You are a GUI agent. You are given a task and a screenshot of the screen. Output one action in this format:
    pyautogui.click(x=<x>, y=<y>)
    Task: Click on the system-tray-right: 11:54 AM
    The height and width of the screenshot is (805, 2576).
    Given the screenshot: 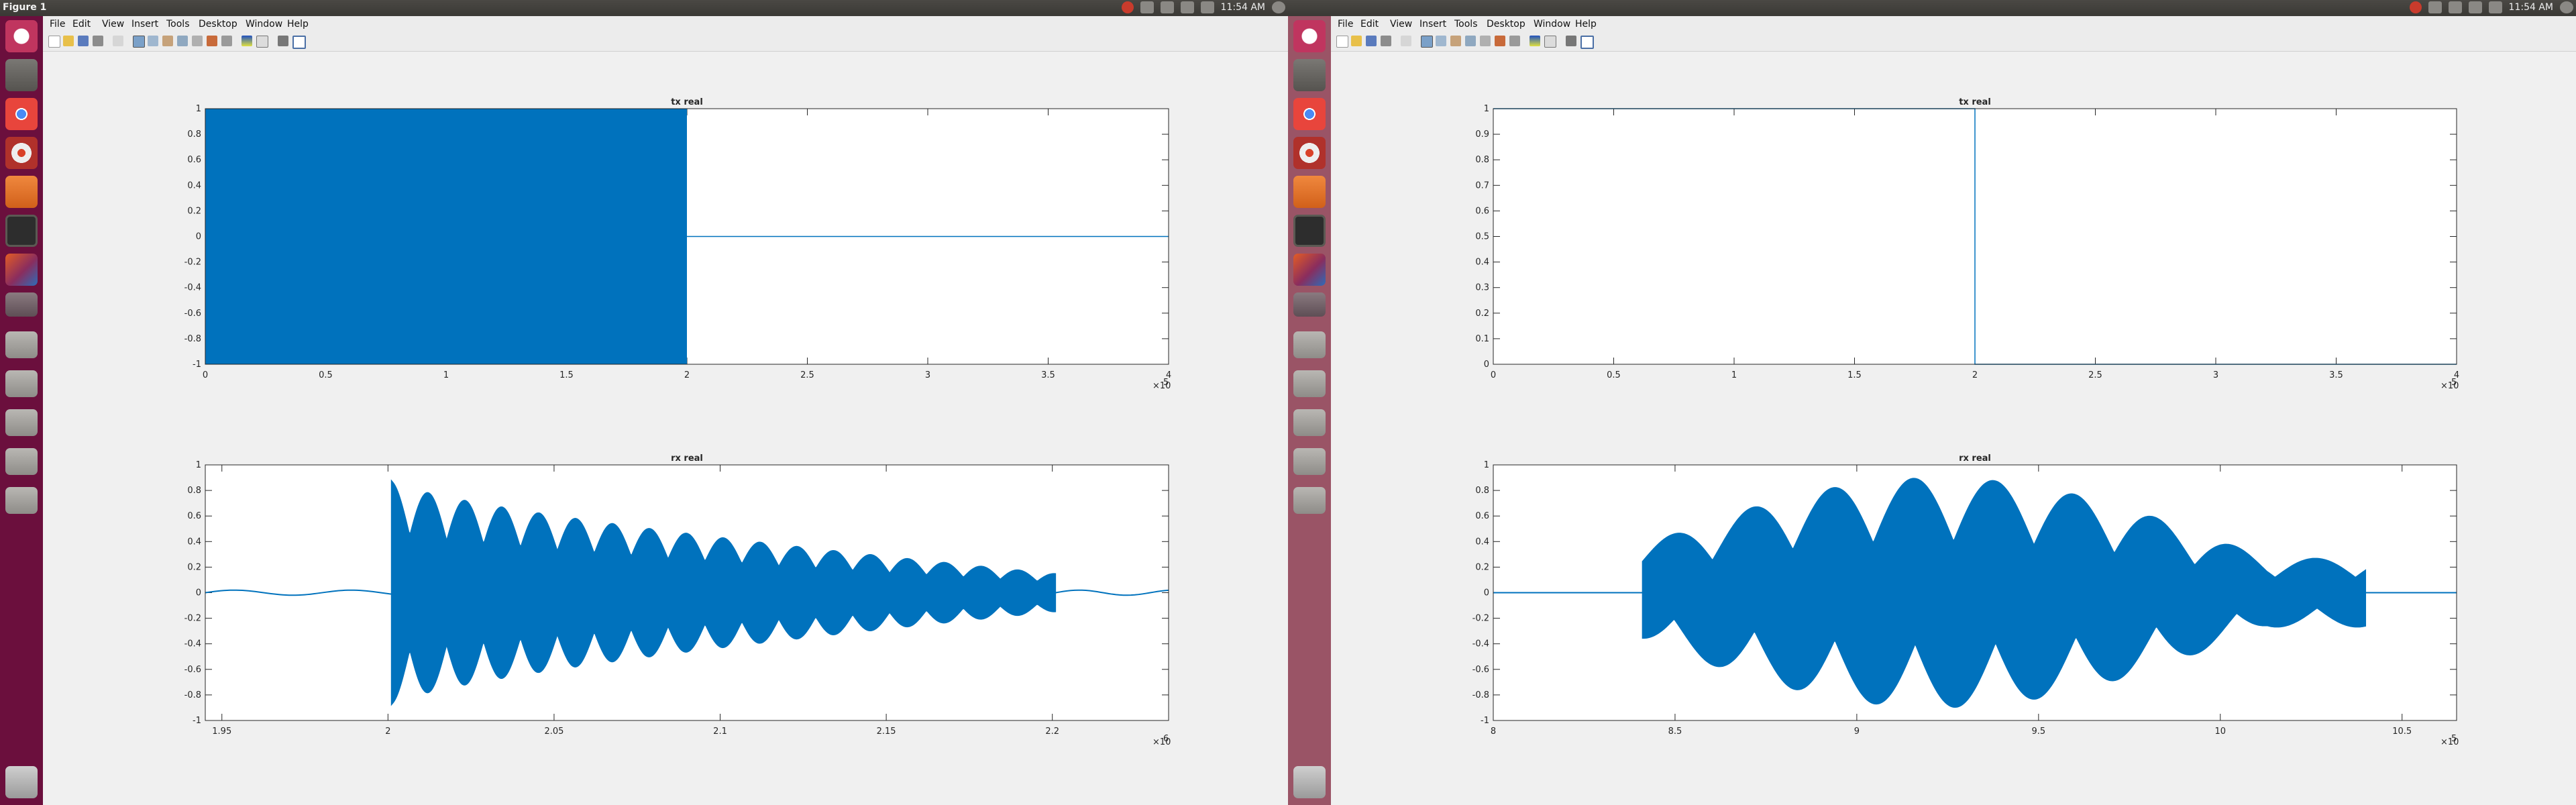 What is the action you would take?
    pyautogui.click(x=2491, y=7)
    